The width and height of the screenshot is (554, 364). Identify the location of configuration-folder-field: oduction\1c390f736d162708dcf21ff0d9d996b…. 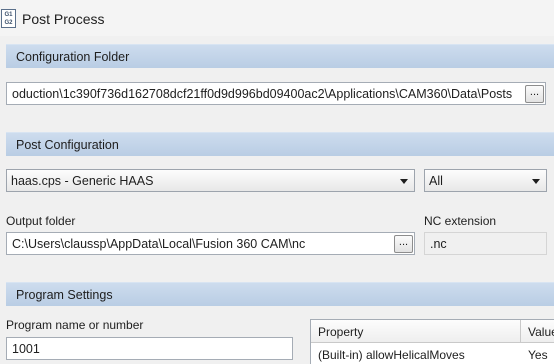
(276, 93).